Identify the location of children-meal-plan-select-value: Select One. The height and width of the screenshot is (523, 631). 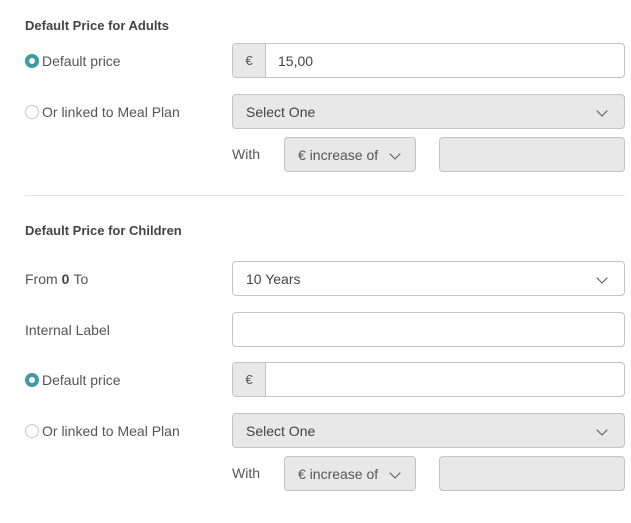
(281, 430).